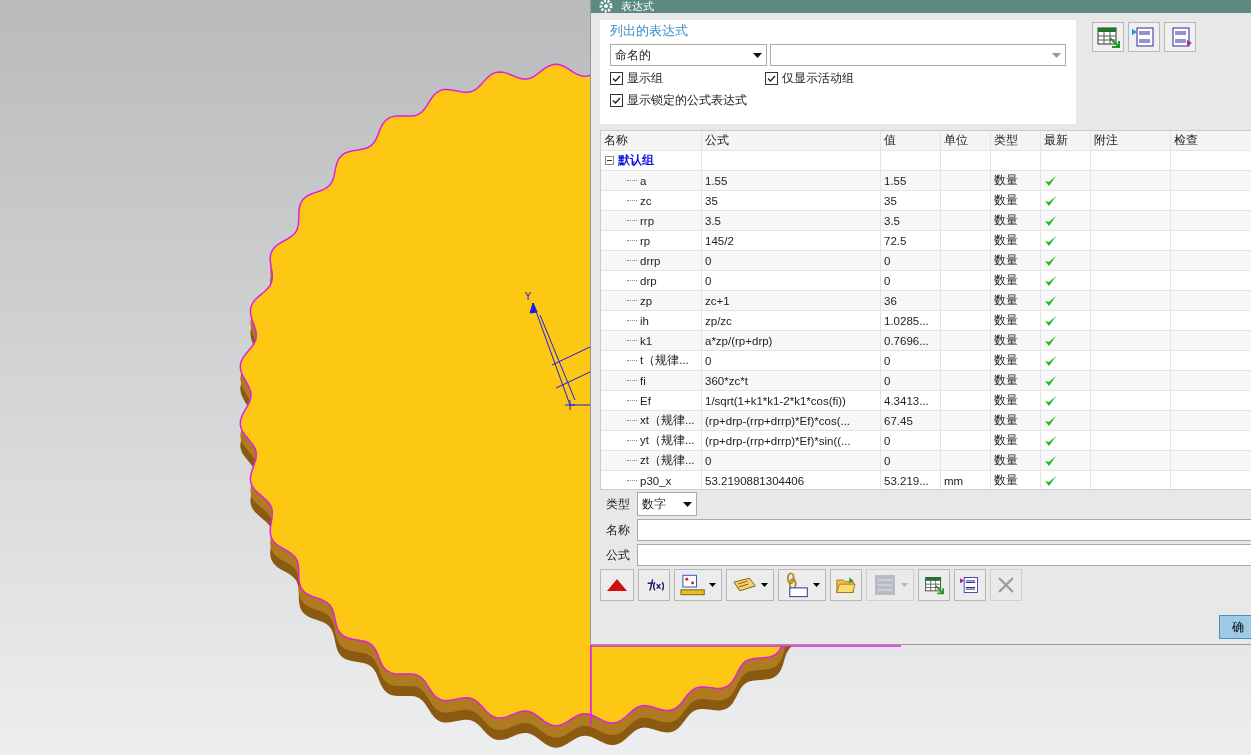 Image resolution: width=1251 pixels, height=755 pixels. Describe the element at coordinates (687, 100) in the screenshot. I see `checkbox-label: 显示锁定的公式表达式` at that location.